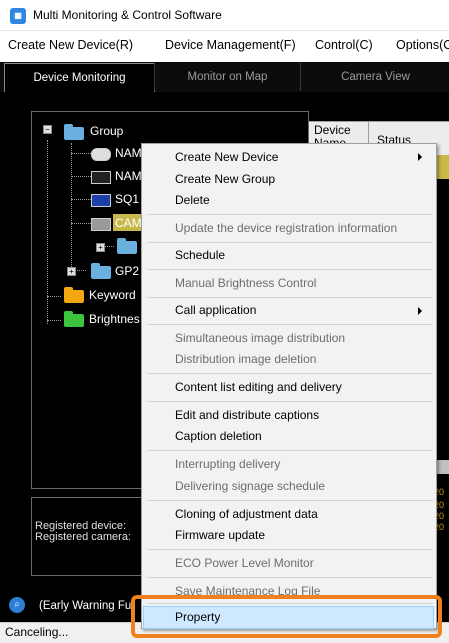  I want to click on tree-node-device-selected: CAM, so click(128, 223).